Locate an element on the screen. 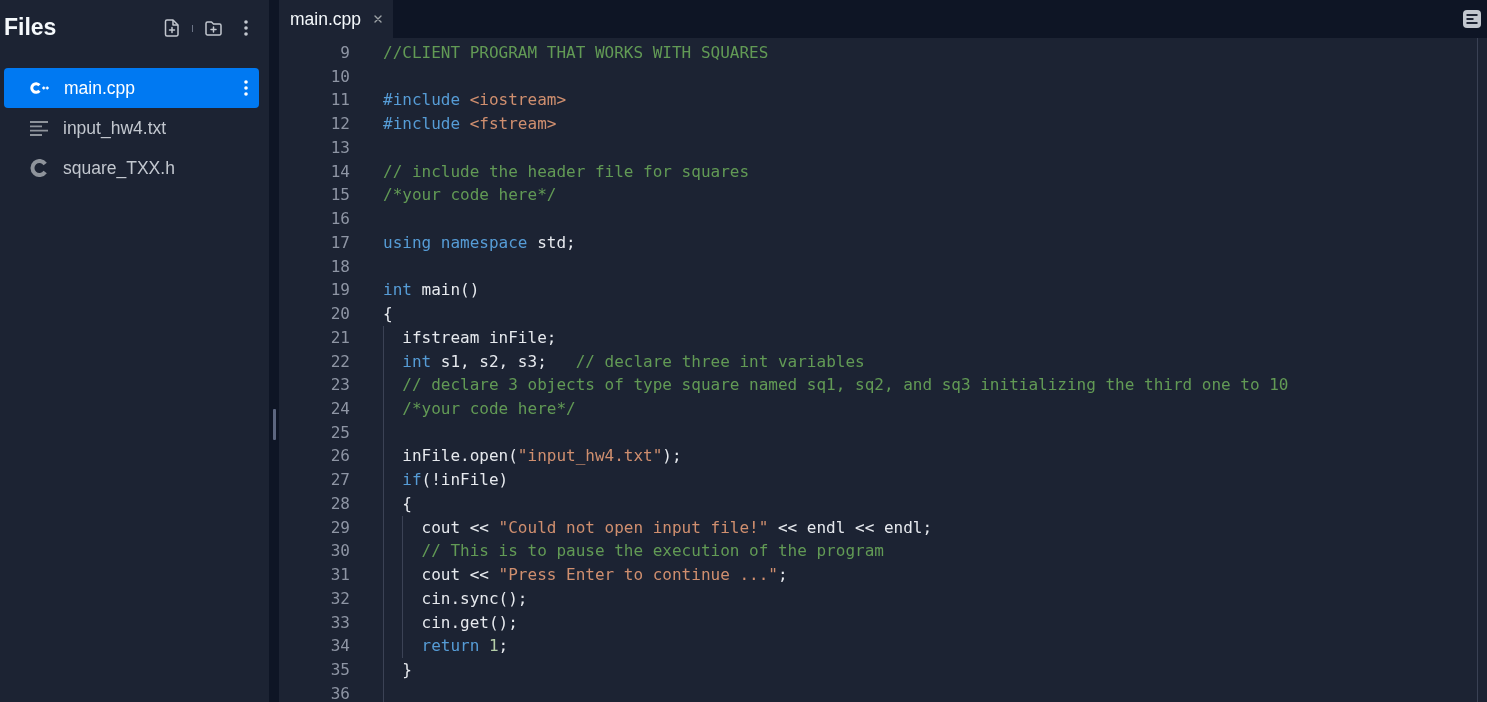 The height and width of the screenshot is (702, 1487). code-line: int main() is located at coordinates (431, 290).